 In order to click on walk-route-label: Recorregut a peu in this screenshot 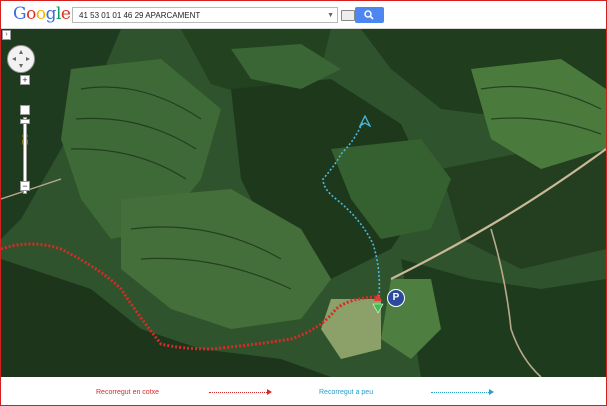, I will do `click(346, 392)`.